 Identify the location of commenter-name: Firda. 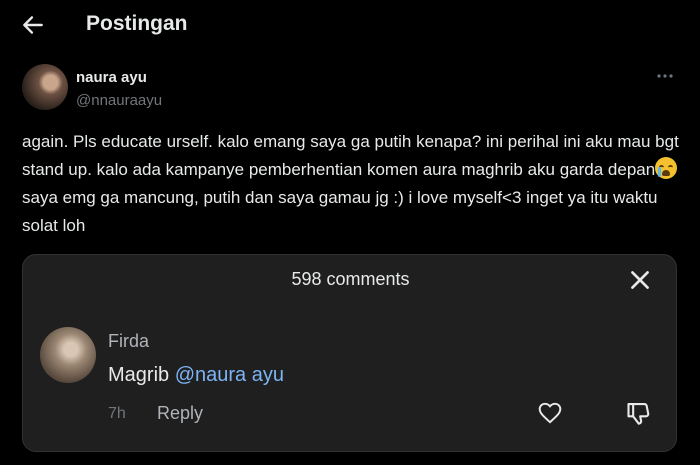
(128, 341).